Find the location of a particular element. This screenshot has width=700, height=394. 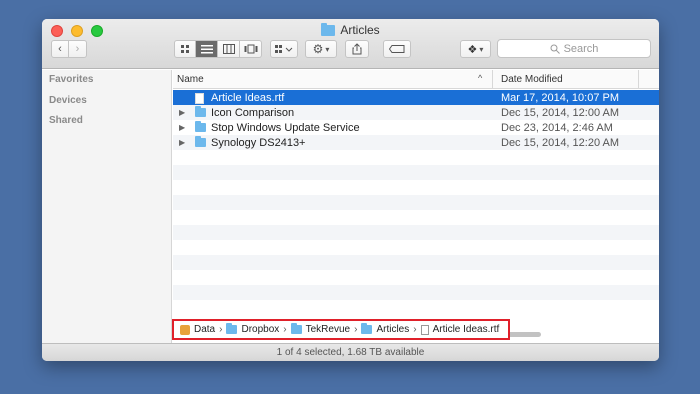

column-headers: Name ^ Date Modified is located at coordinates (416, 79).